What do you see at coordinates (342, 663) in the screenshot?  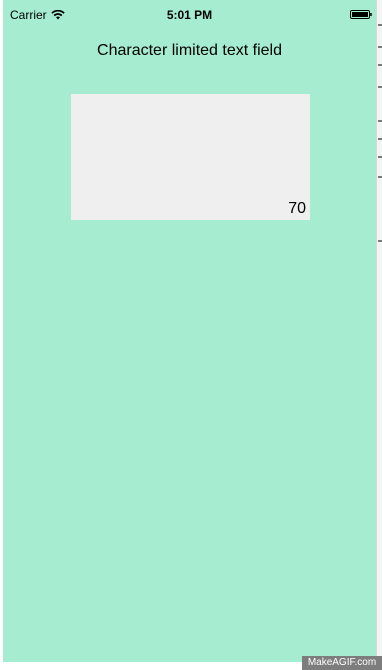 I see `watermark: MakeAGIF.com` at bounding box center [342, 663].